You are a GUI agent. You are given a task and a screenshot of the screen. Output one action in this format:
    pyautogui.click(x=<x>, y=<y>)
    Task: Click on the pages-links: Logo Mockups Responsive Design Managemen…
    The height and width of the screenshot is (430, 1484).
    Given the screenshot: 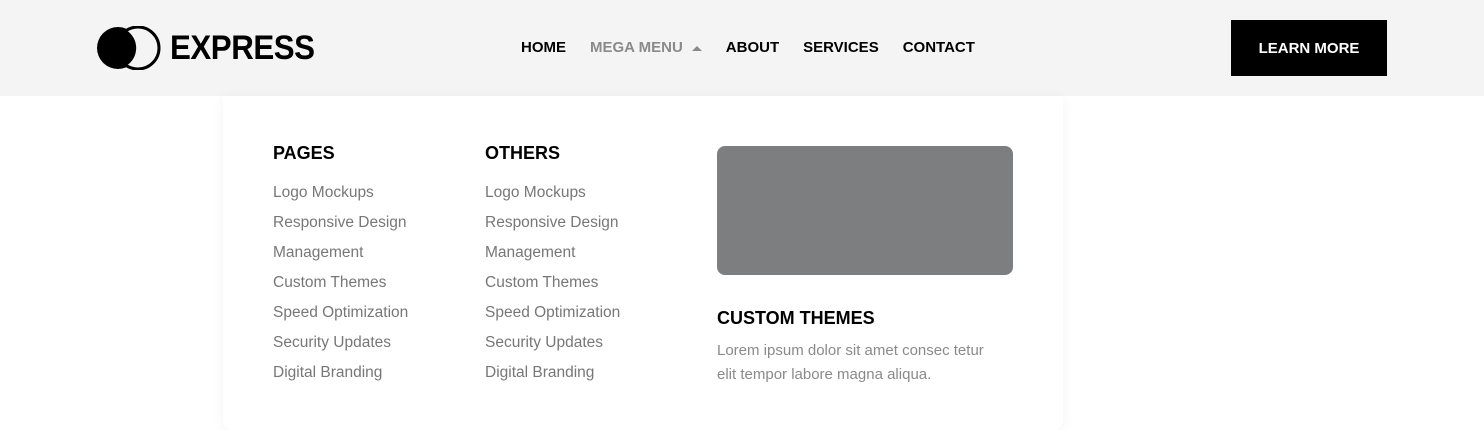 What is the action you would take?
    pyautogui.click(x=340, y=283)
    